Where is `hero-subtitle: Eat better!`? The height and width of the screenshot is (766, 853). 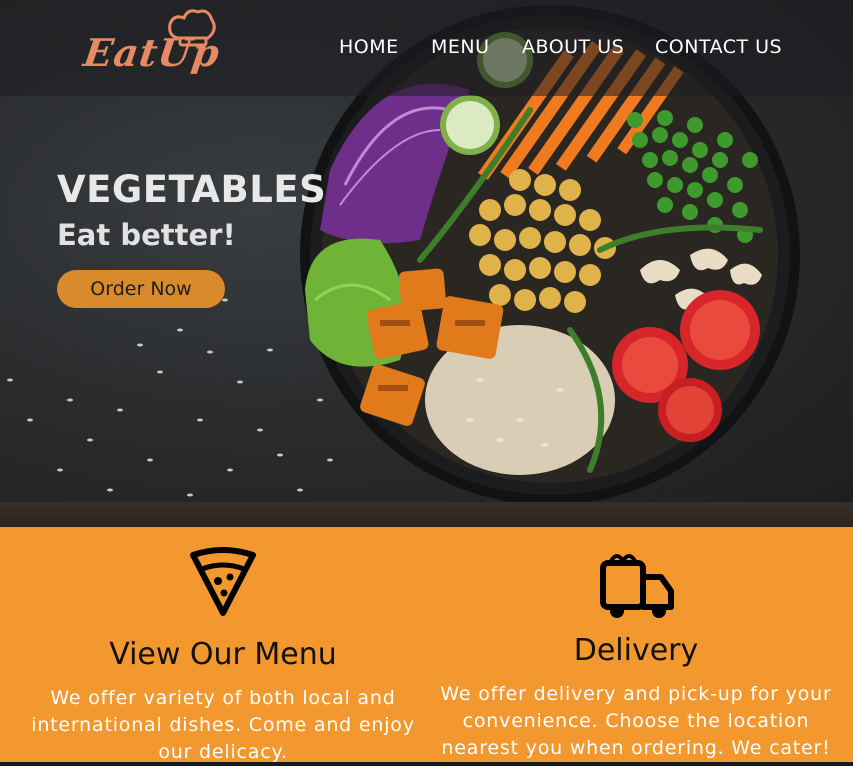
hero-subtitle: Eat better! is located at coordinates (146, 235).